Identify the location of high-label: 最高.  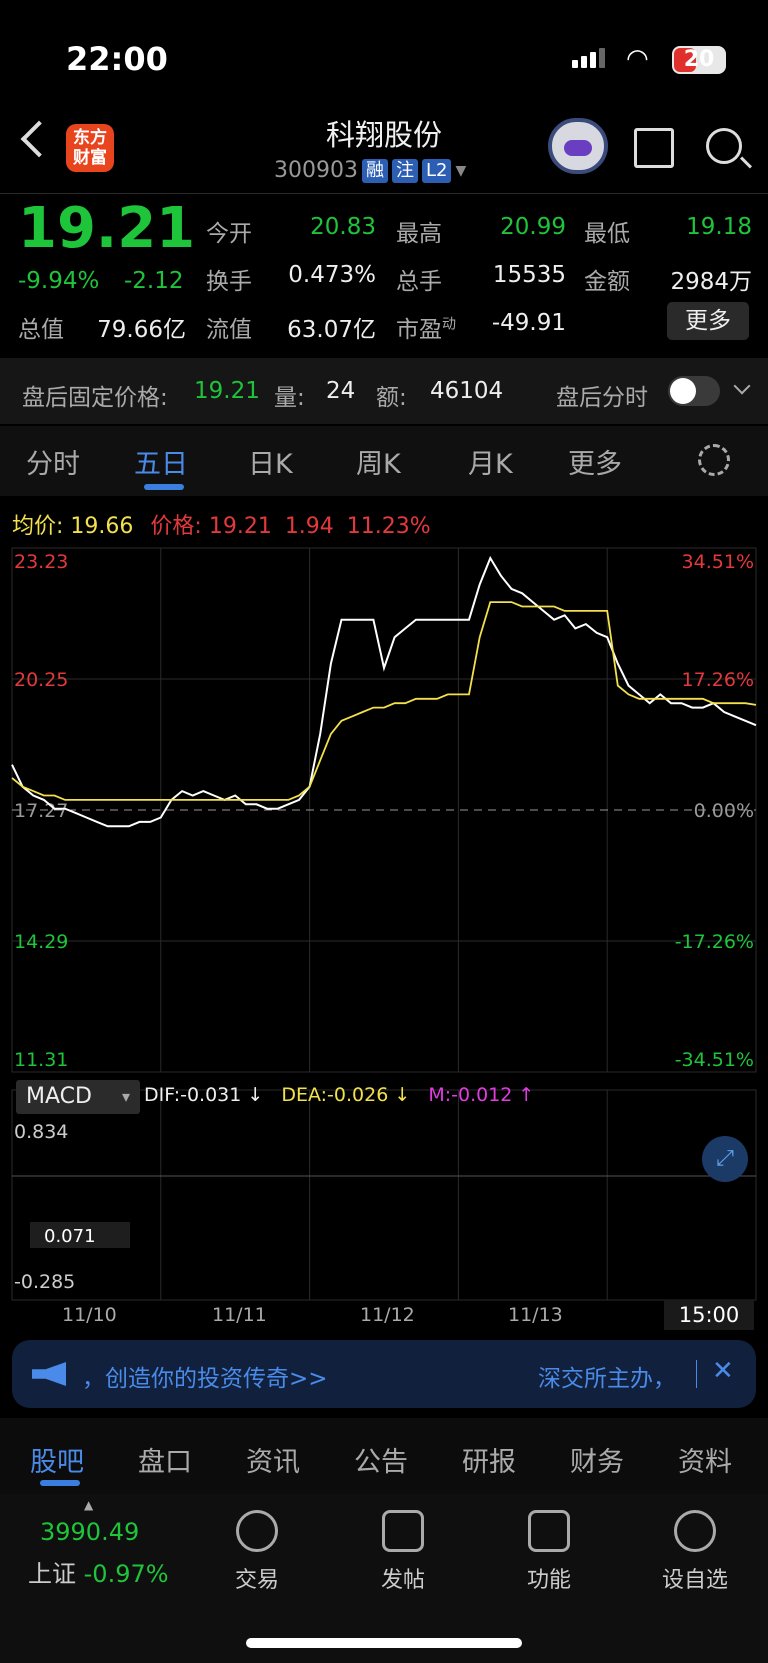
(419, 234).